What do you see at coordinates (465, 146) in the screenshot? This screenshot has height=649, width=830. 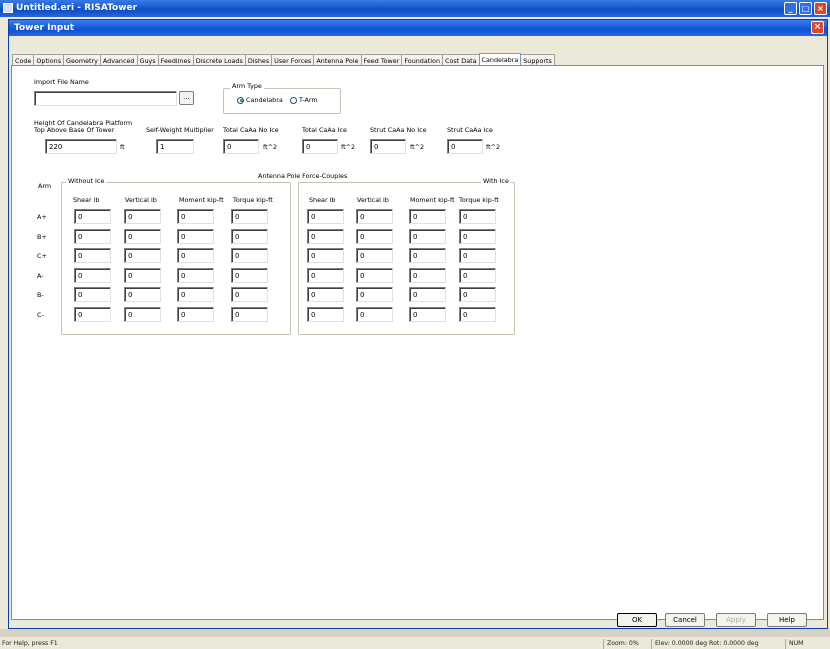 I see `strut-ice-input: 0` at bounding box center [465, 146].